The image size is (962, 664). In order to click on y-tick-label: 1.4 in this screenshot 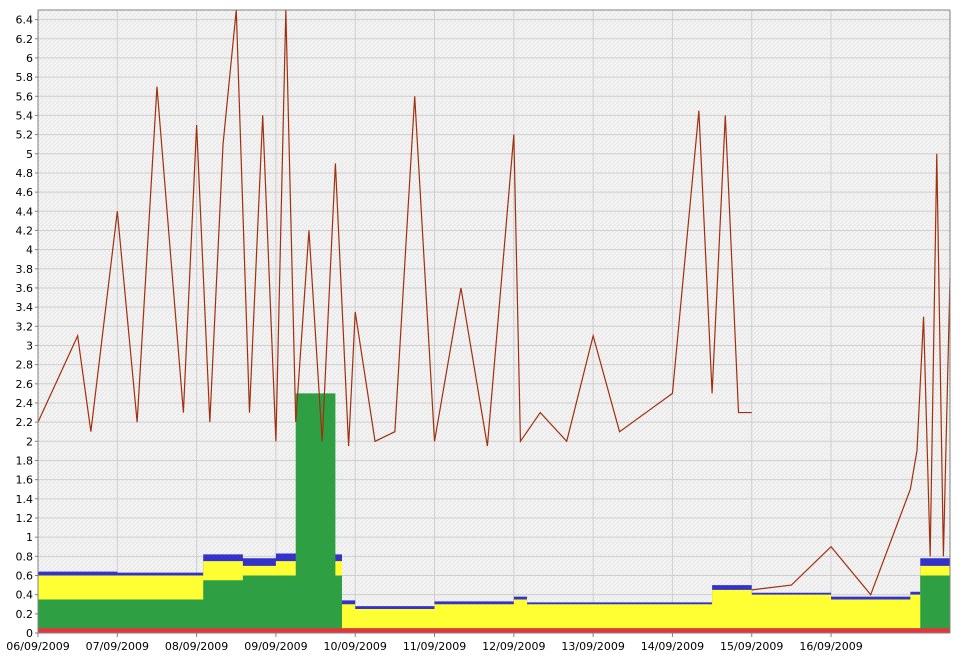, I will do `click(25, 499)`.